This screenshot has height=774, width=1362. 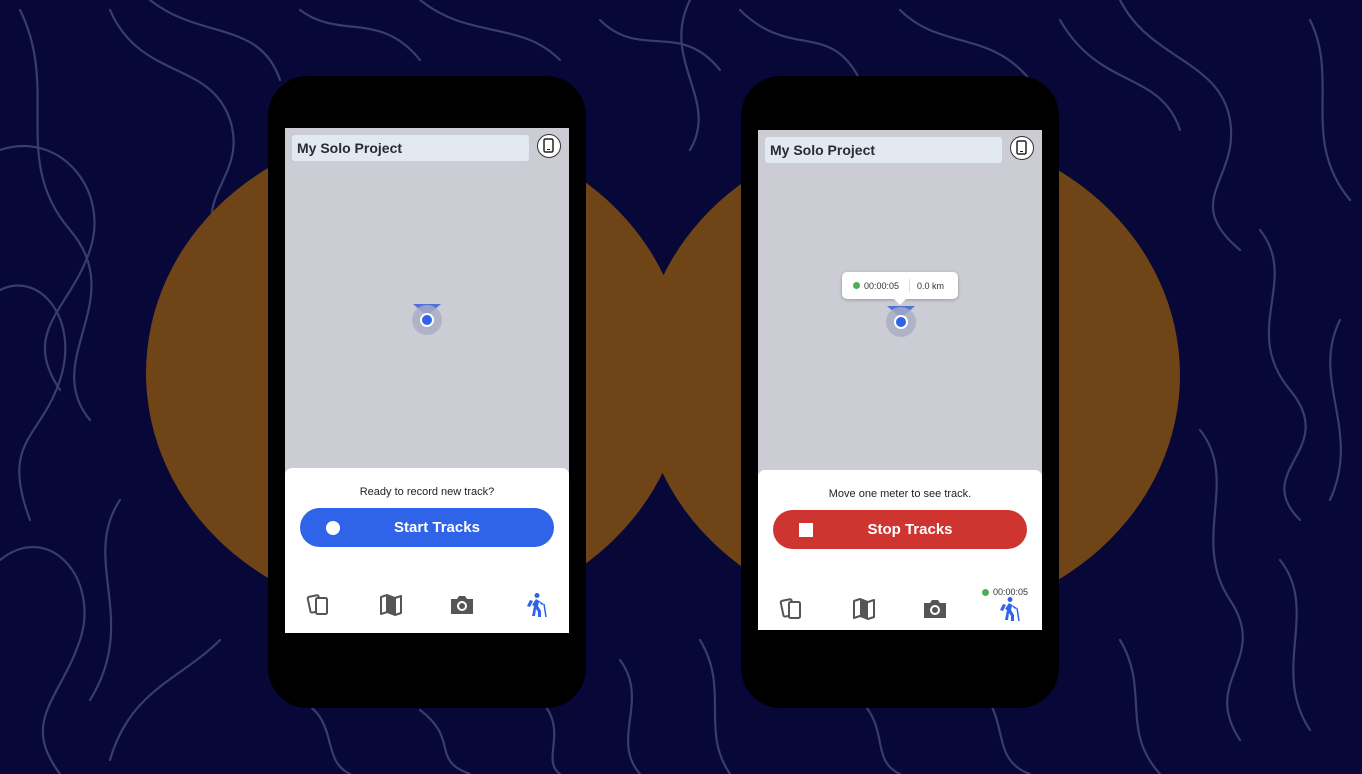 I want to click on distance: 0.0 km, so click(x=931, y=286).